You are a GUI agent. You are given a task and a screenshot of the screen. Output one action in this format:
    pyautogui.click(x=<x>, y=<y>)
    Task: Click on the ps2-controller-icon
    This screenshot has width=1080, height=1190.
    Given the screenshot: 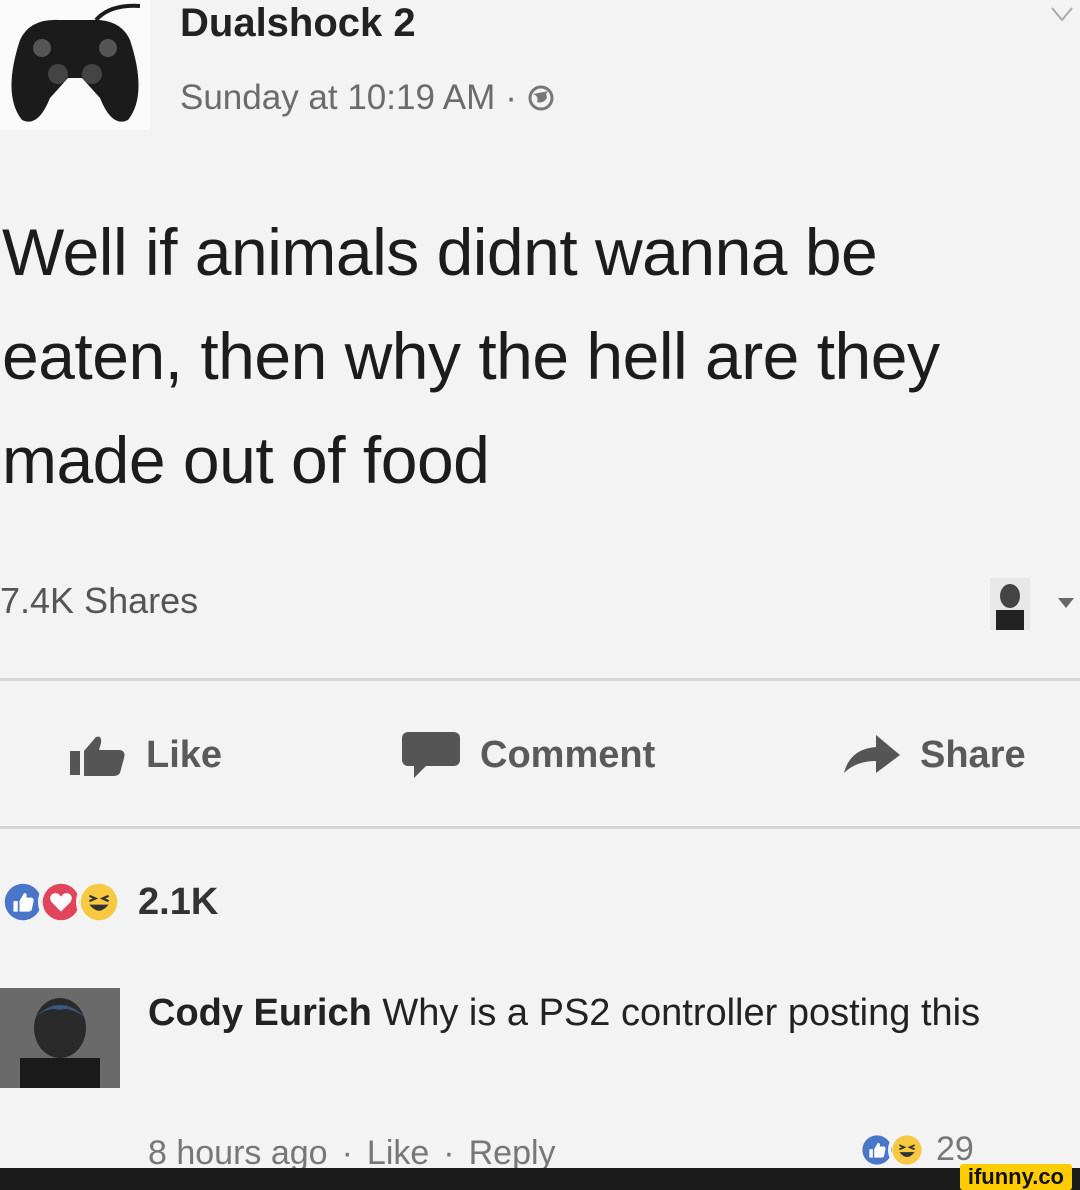 What is the action you would take?
    pyautogui.click(x=76, y=62)
    